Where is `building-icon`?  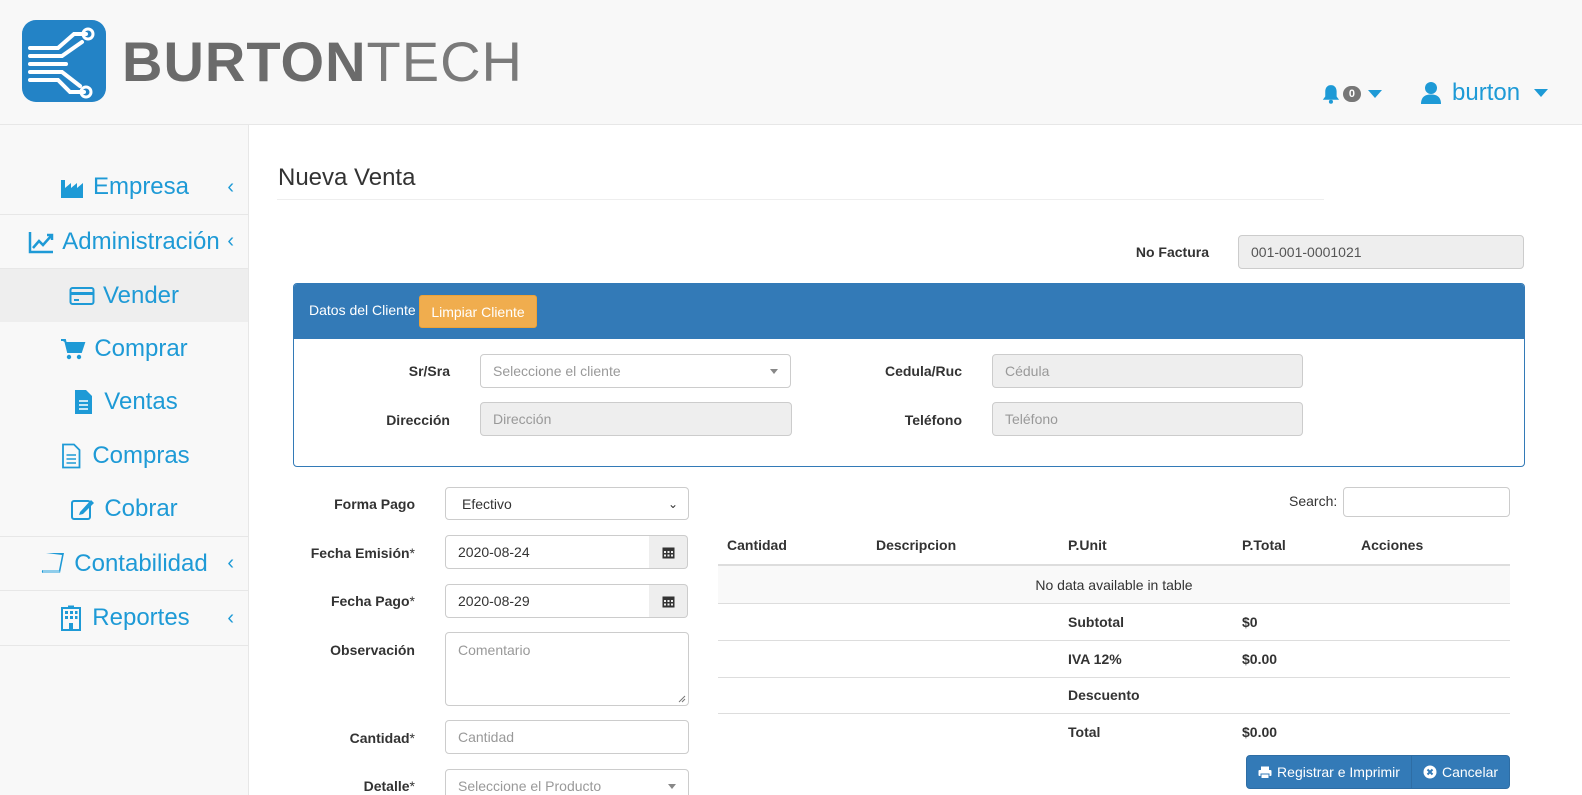
building-icon is located at coordinates (71, 618).